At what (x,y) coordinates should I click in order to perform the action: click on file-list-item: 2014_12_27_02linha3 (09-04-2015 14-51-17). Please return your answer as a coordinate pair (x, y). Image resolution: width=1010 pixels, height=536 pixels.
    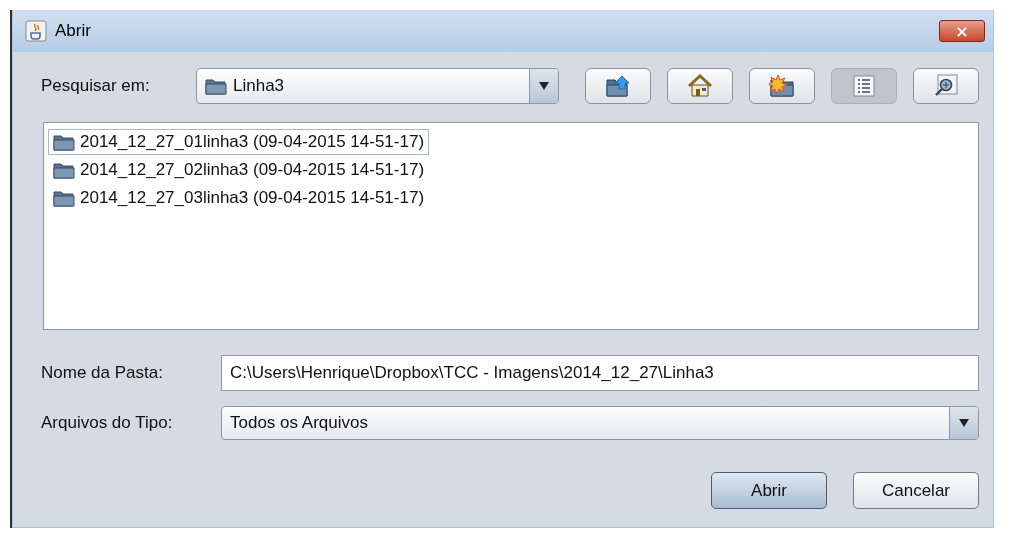
    Looking at the image, I should click on (239, 170).